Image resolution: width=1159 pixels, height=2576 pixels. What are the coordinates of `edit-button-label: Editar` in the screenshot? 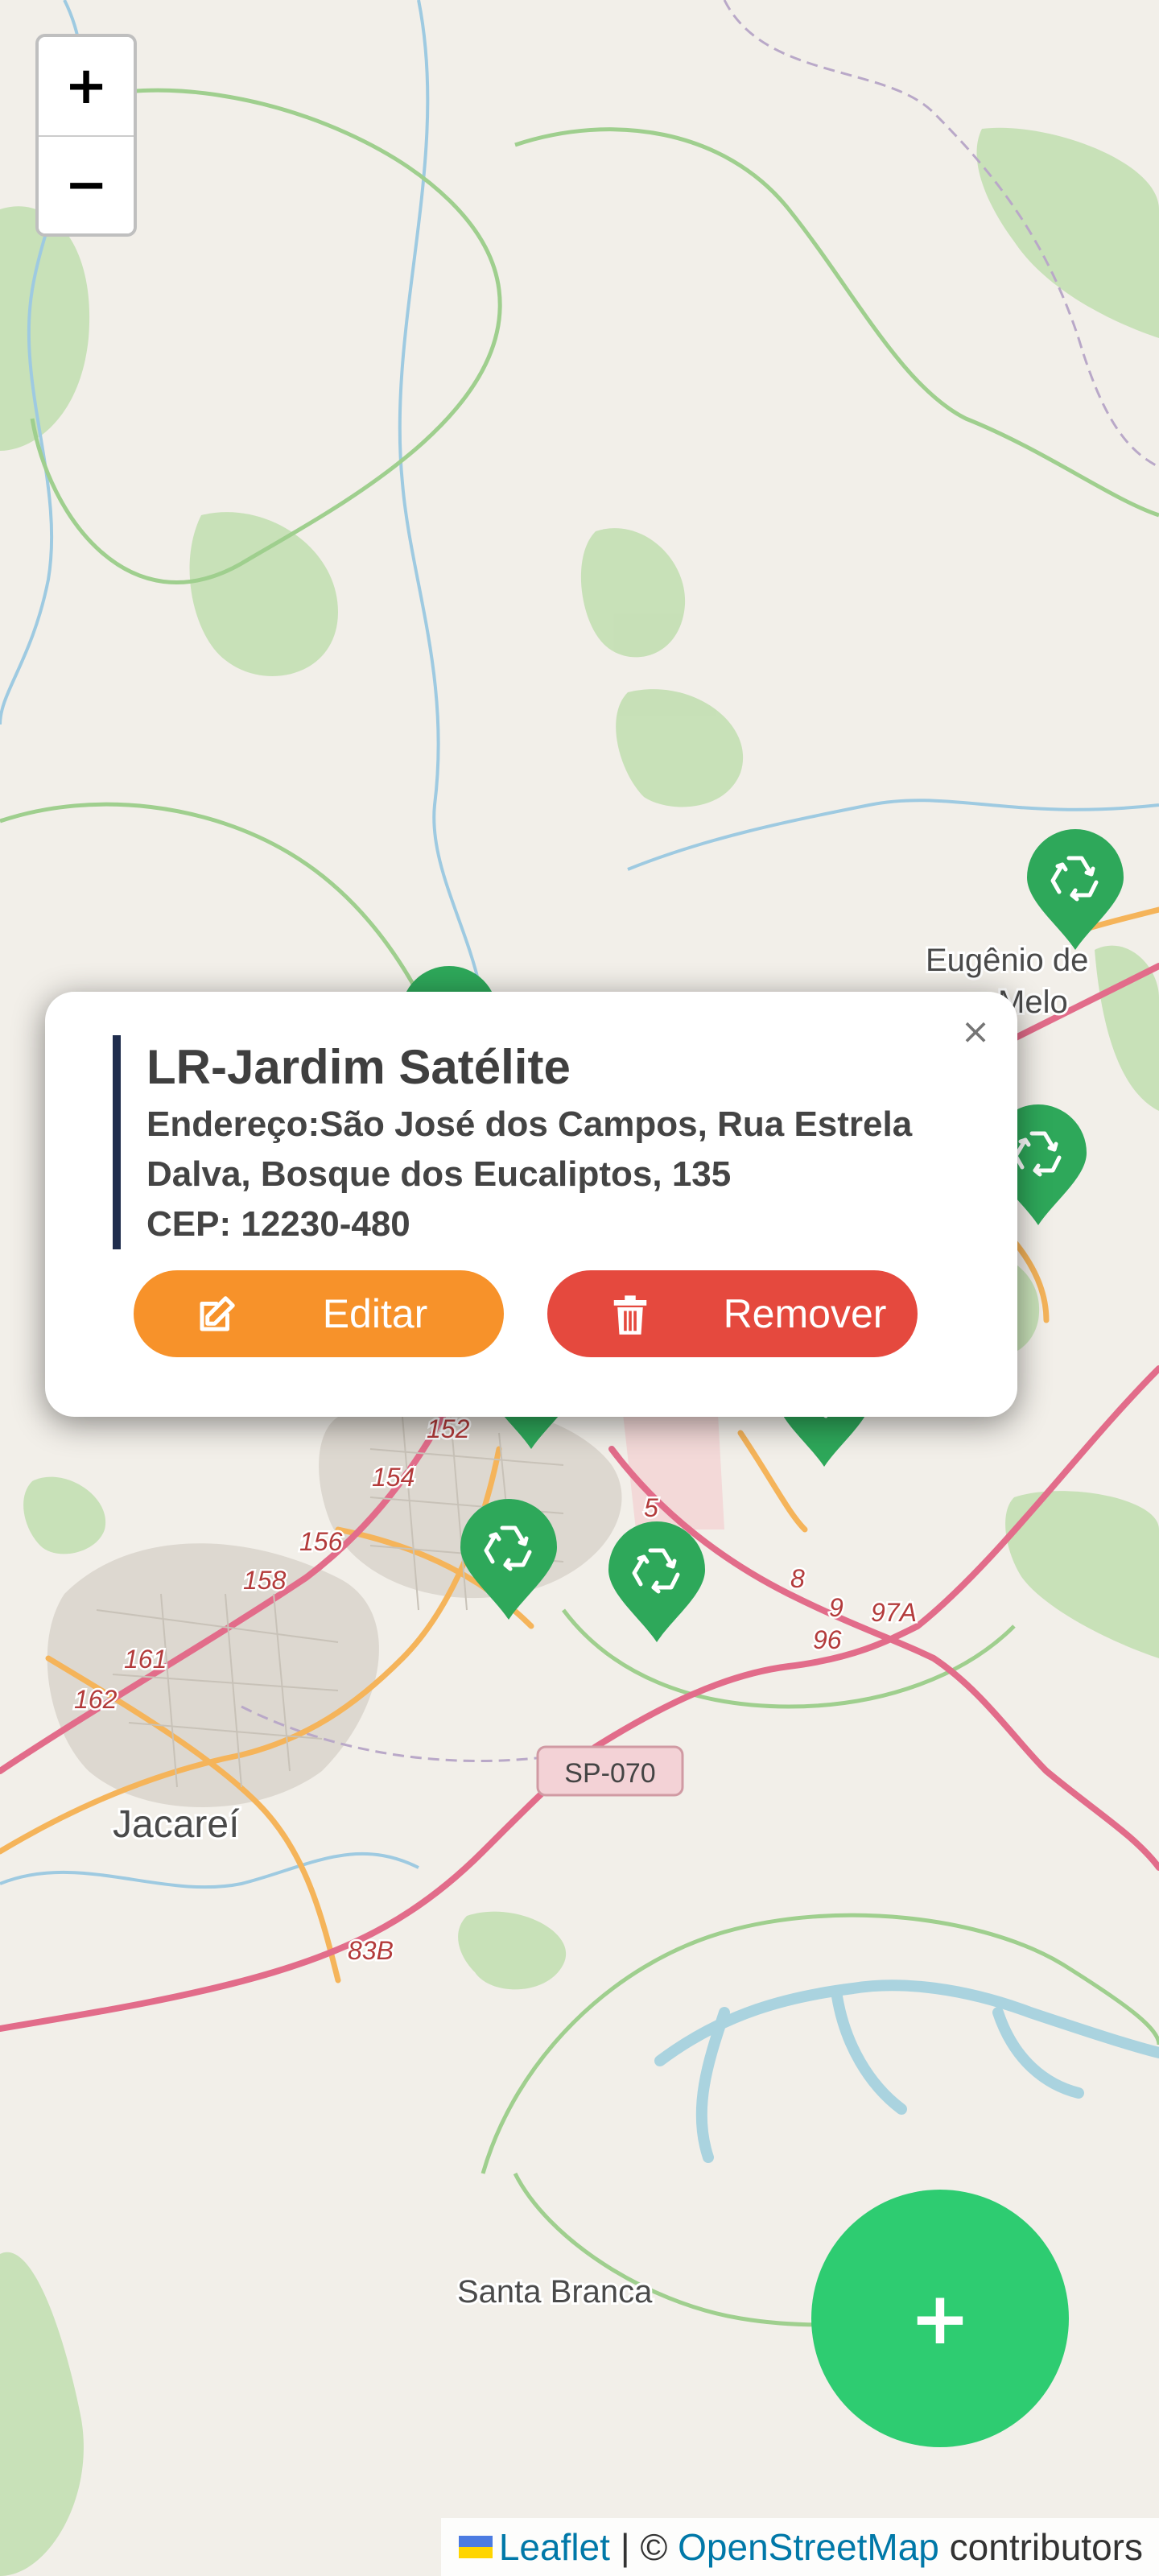 It's located at (375, 1313).